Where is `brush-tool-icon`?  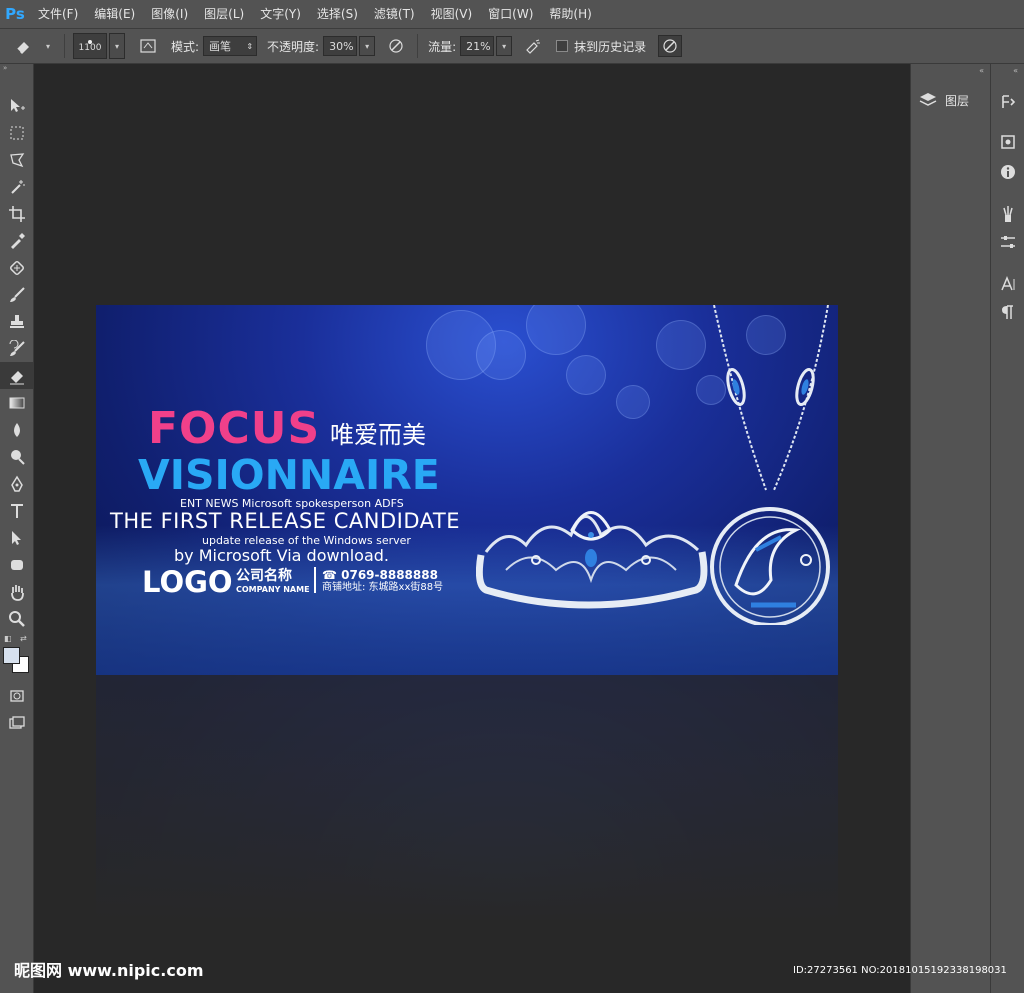 brush-tool-icon is located at coordinates (17, 294).